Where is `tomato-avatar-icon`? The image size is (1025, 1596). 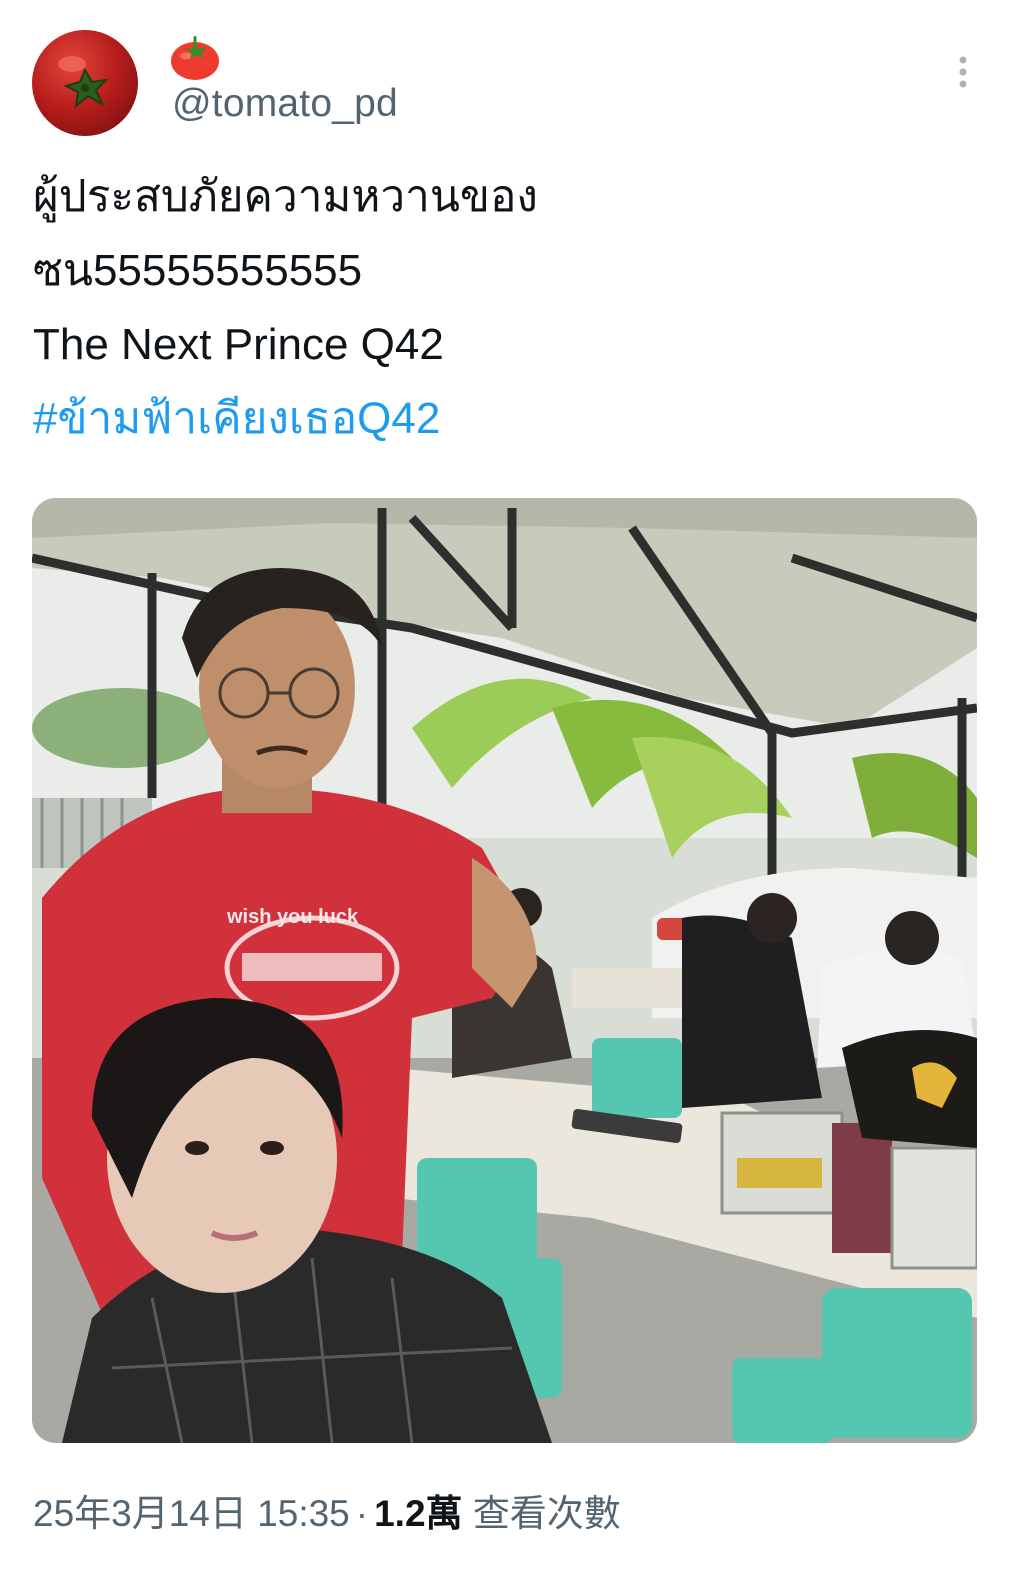
tomato-avatar-icon is located at coordinates (83, 82).